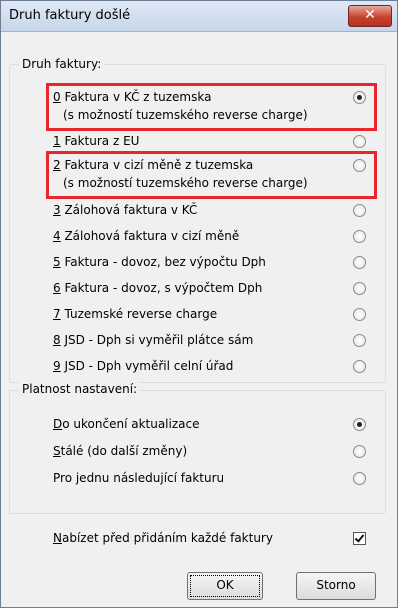 This screenshot has width=398, height=608. I want to click on radio-option-3: 3 Zálohová faktura v KČ, so click(197, 210).